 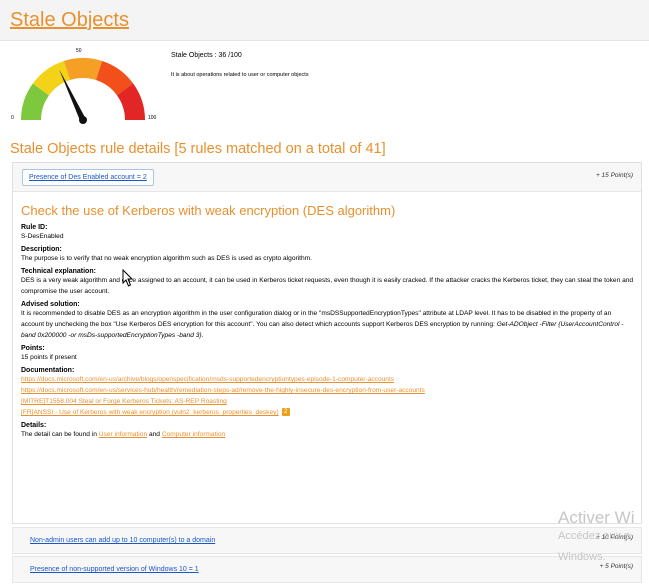 What do you see at coordinates (152, 118) in the screenshot?
I see `gauge-max-label: 100` at bounding box center [152, 118].